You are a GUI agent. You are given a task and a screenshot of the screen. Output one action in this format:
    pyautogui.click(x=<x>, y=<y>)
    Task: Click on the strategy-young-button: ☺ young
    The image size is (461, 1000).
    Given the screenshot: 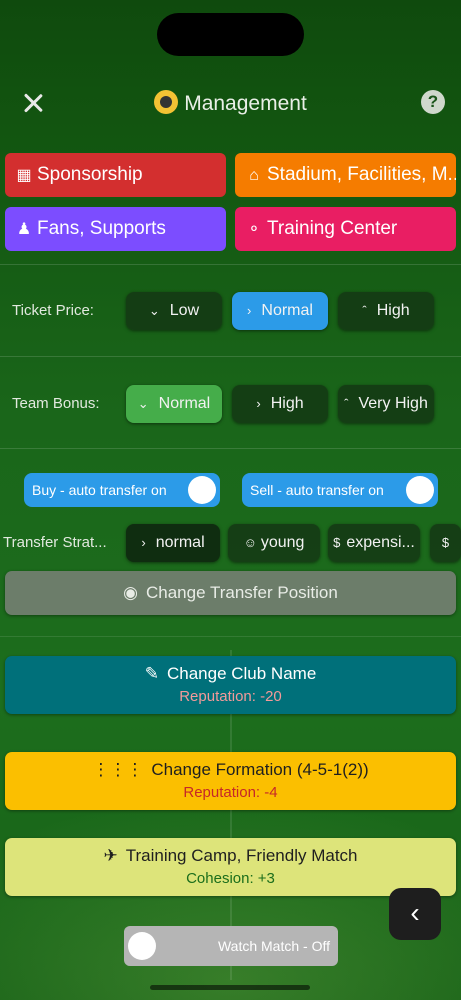 What is the action you would take?
    pyautogui.click(x=274, y=543)
    